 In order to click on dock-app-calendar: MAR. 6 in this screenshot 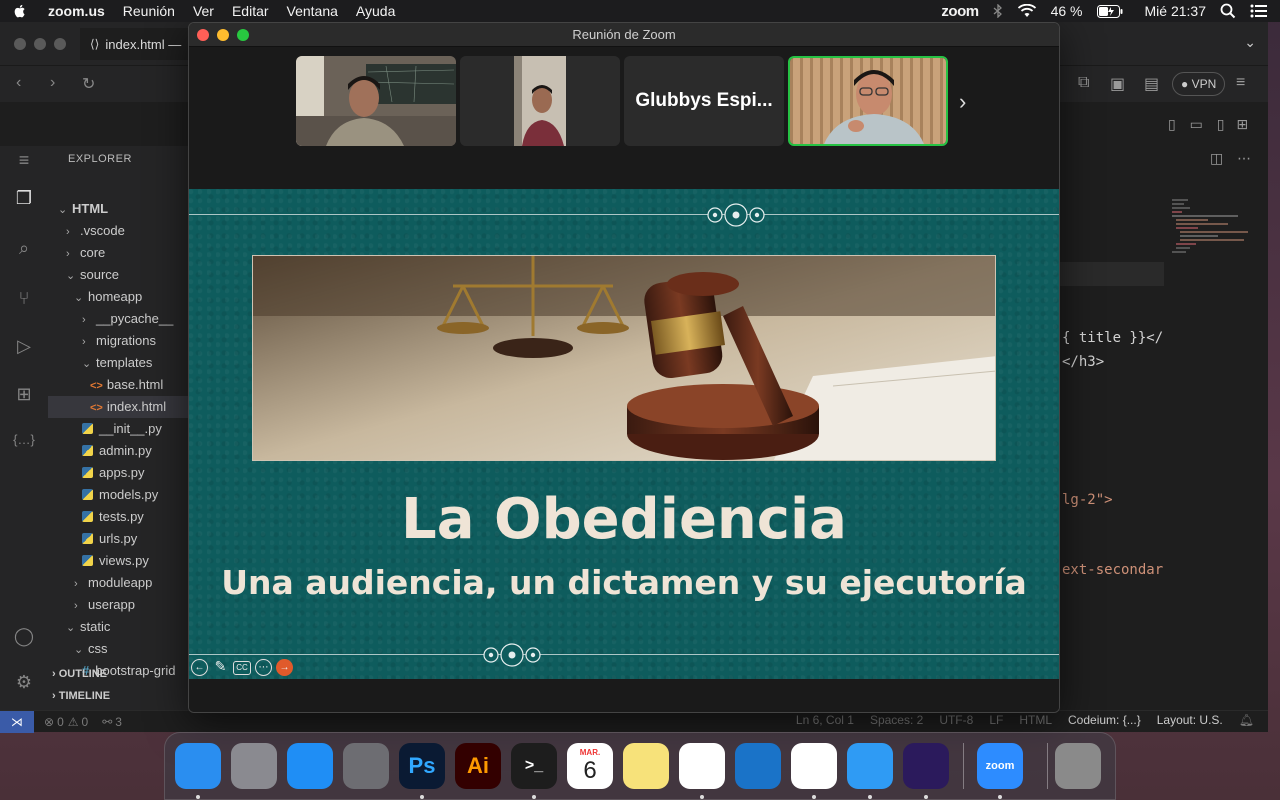, I will do `click(590, 766)`.